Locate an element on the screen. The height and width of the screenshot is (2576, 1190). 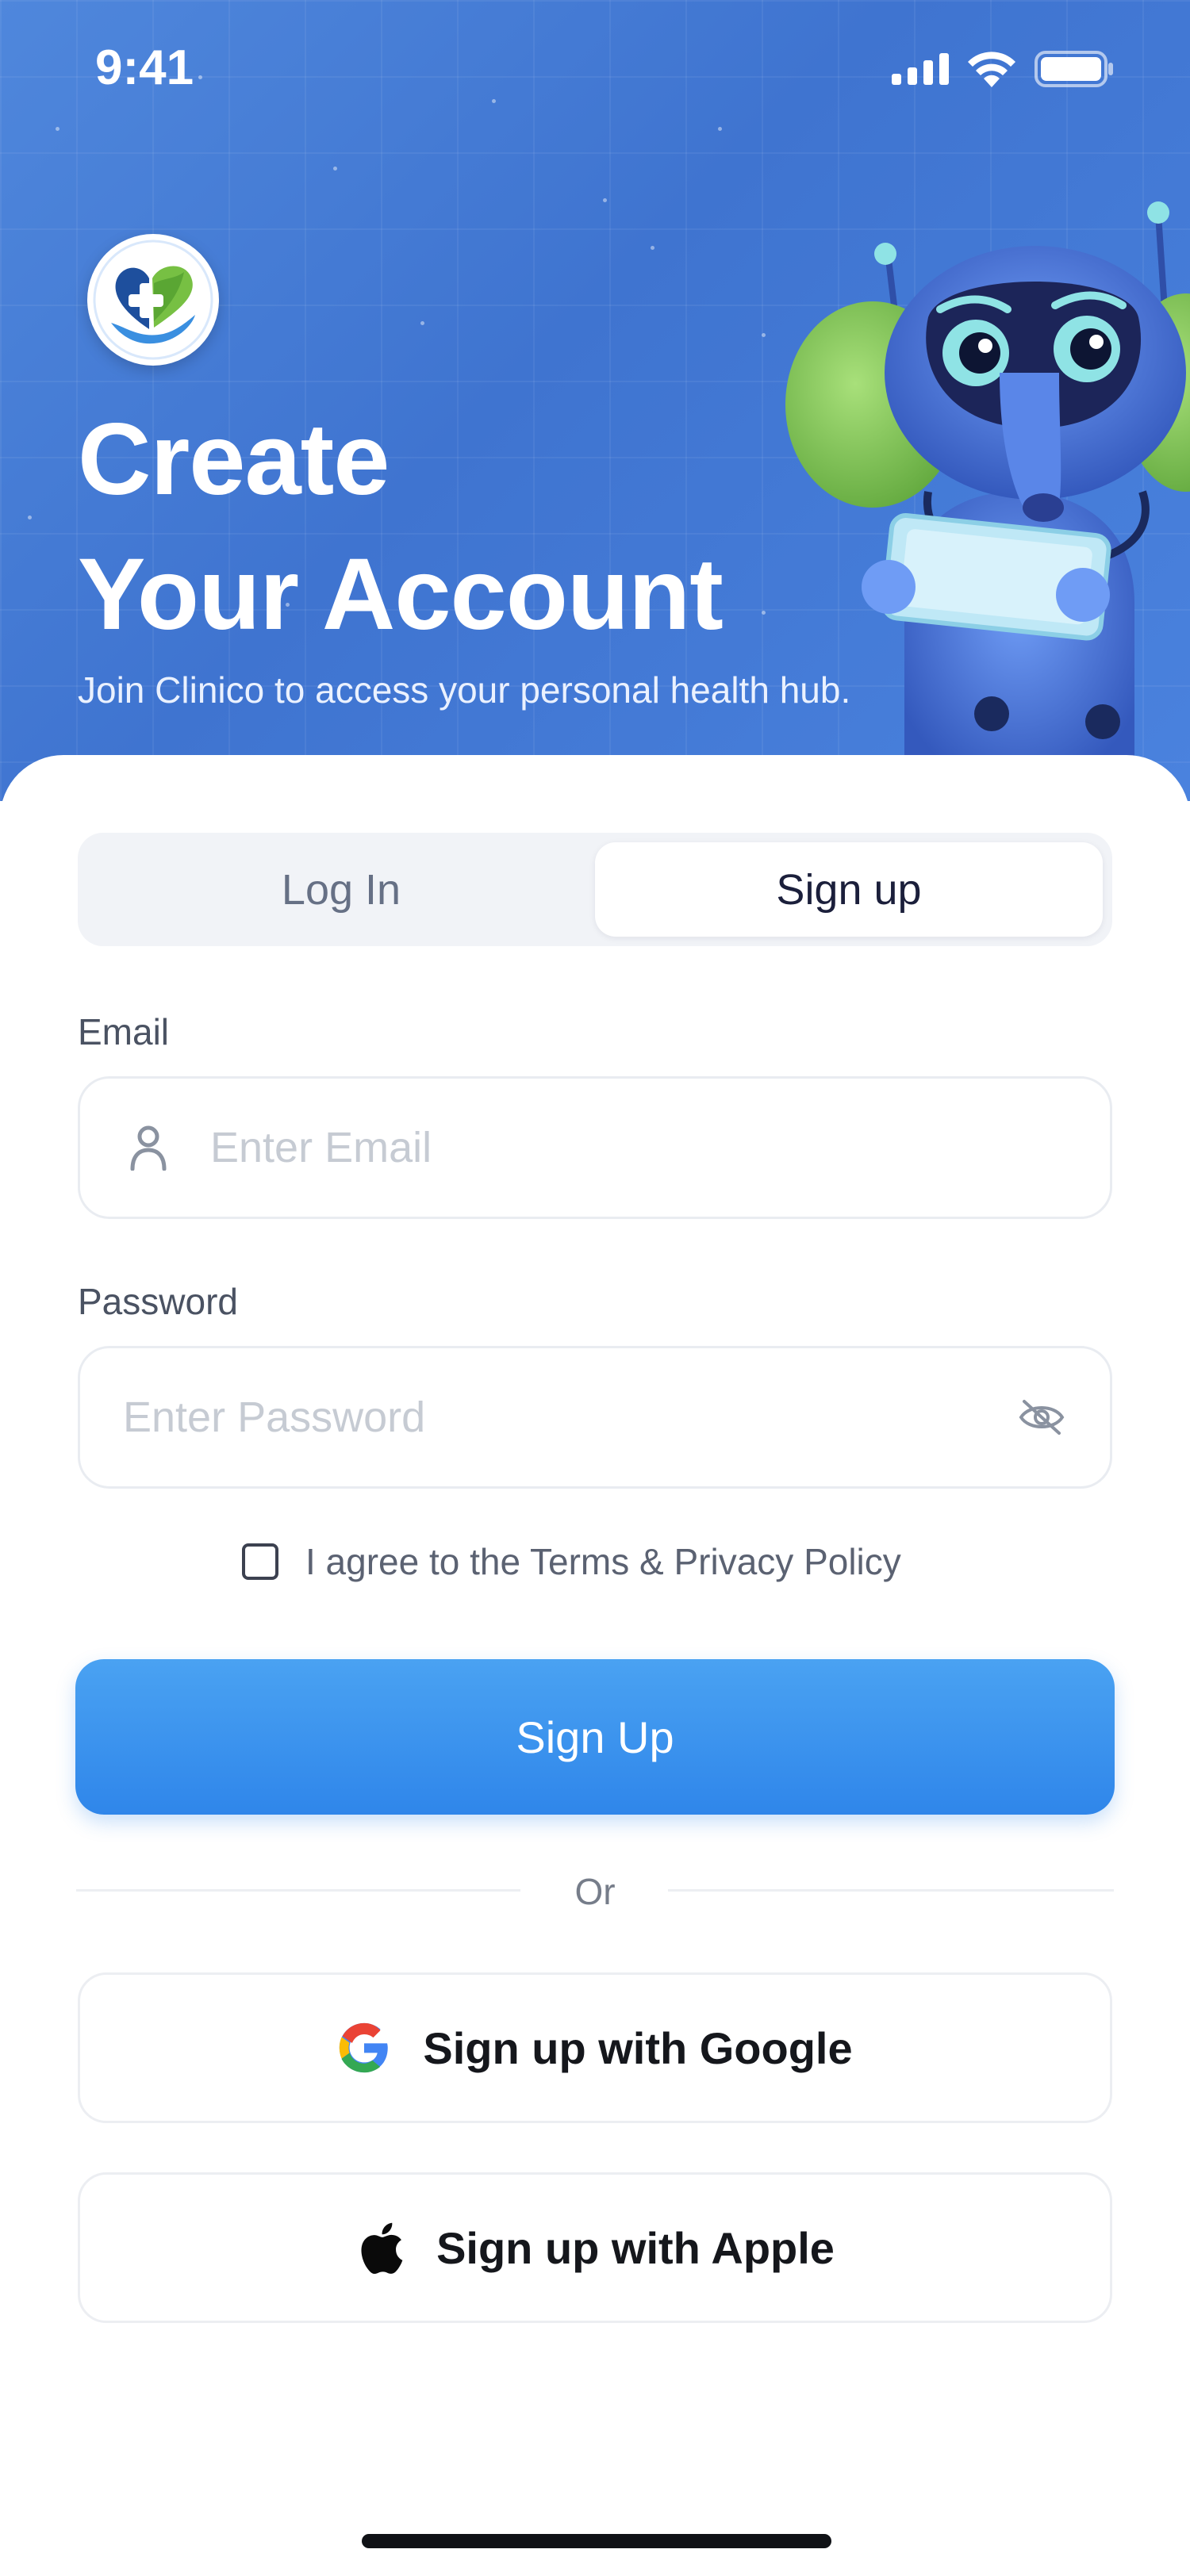
terms-text: I agree to the Terms & Privacy Policy is located at coordinates (603, 1561).